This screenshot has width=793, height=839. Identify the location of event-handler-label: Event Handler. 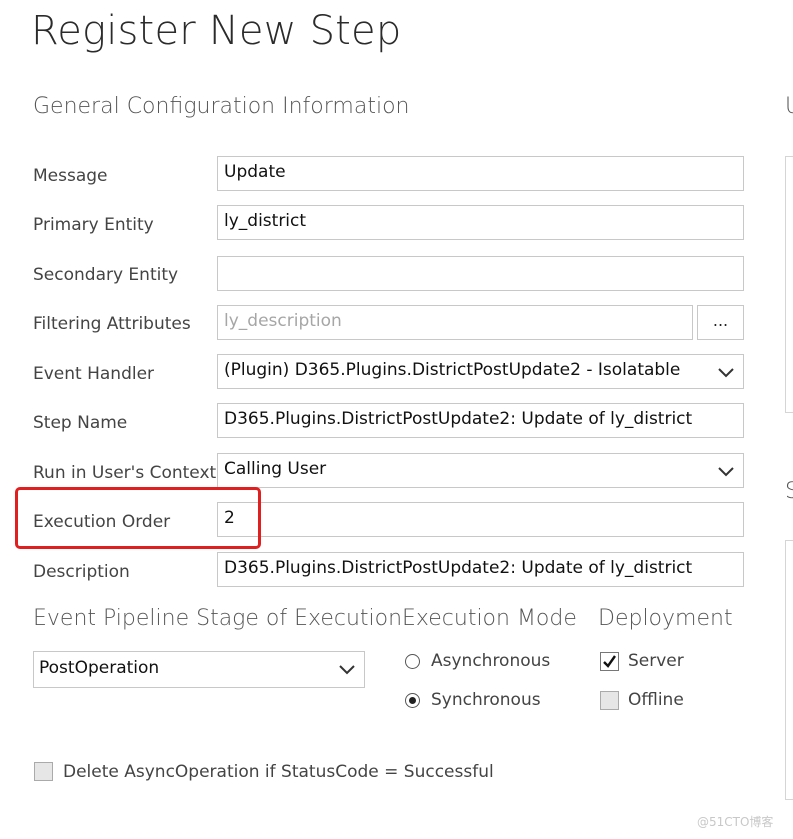
(94, 374).